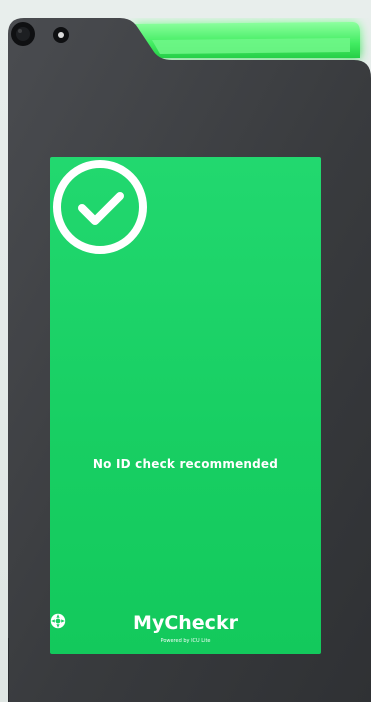 The height and width of the screenshot is (702, 371). Describe the element at coordinates (246, 40) in the screenshot. I see `card-slot-glow` at that location.